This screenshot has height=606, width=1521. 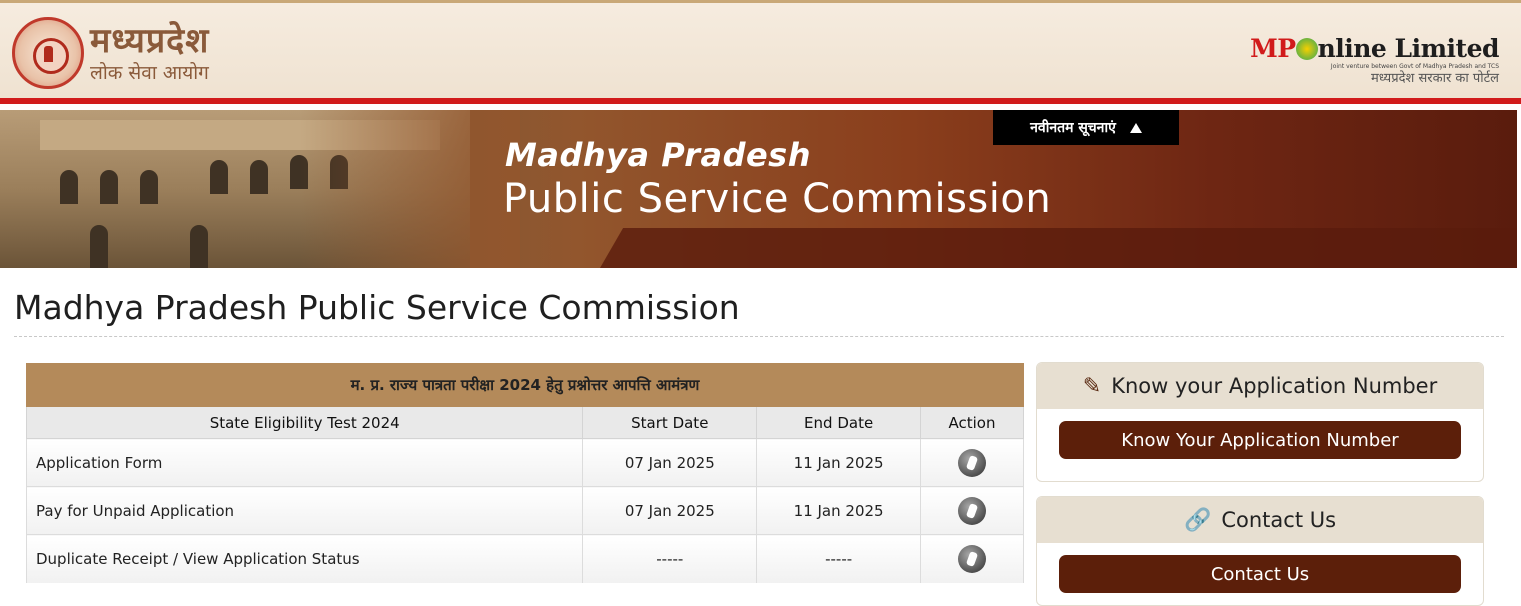 I want to click on mponline-title: MP nline Limited, so click(x=1374, y=49).